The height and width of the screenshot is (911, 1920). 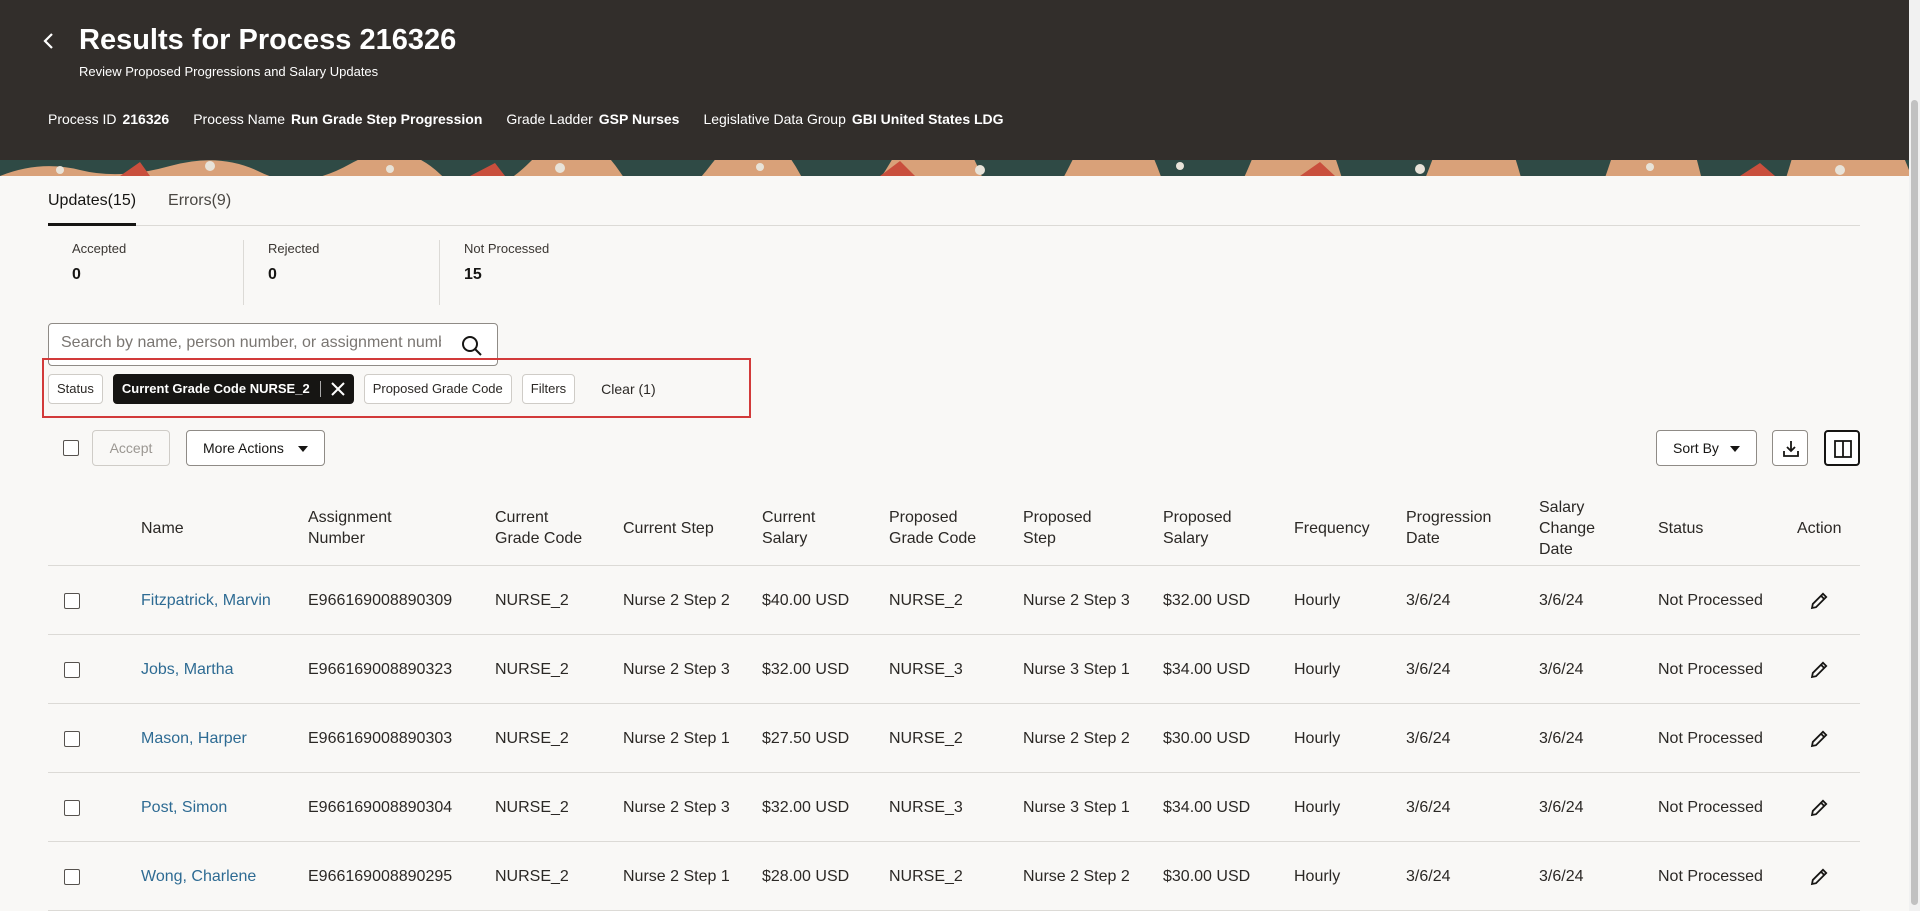 What do you see at coordinates (683, 528) in the screenshot?
I see `col-header-current-step: Current Step` at bounding box center [683, 528].